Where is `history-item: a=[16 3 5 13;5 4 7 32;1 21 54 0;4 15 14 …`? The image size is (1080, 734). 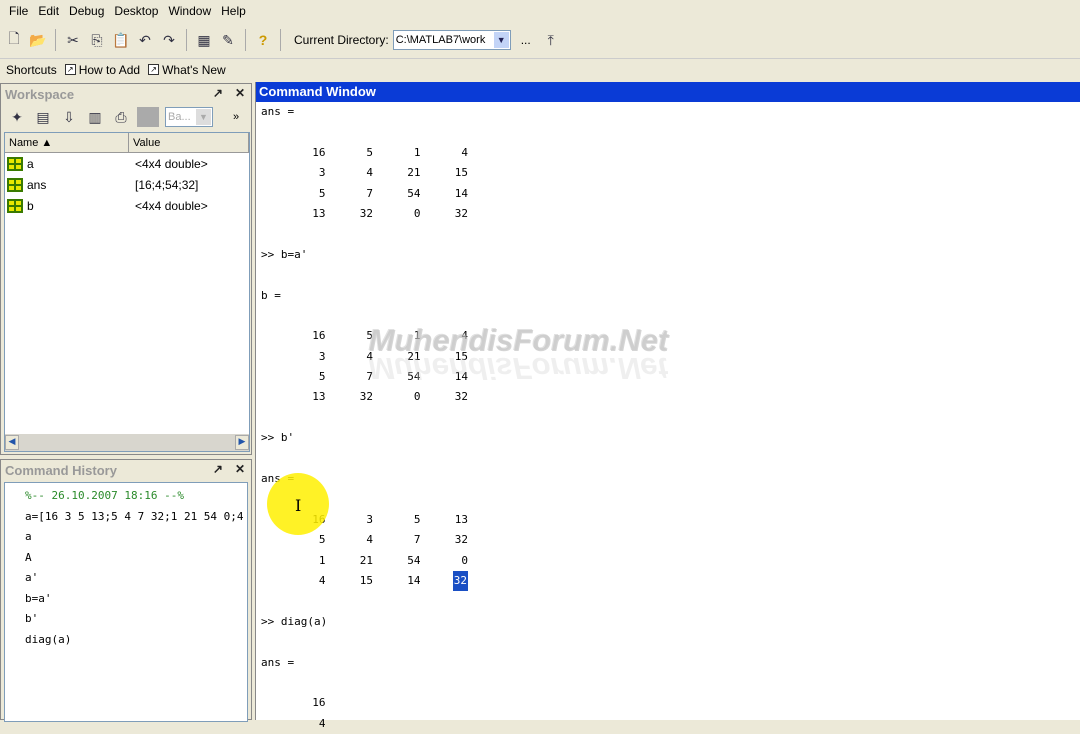 history-item: a=[16 3 5 13;5 4 7 32;1 21 54 0;4 15 14 … is located at coordinates (136, 517).